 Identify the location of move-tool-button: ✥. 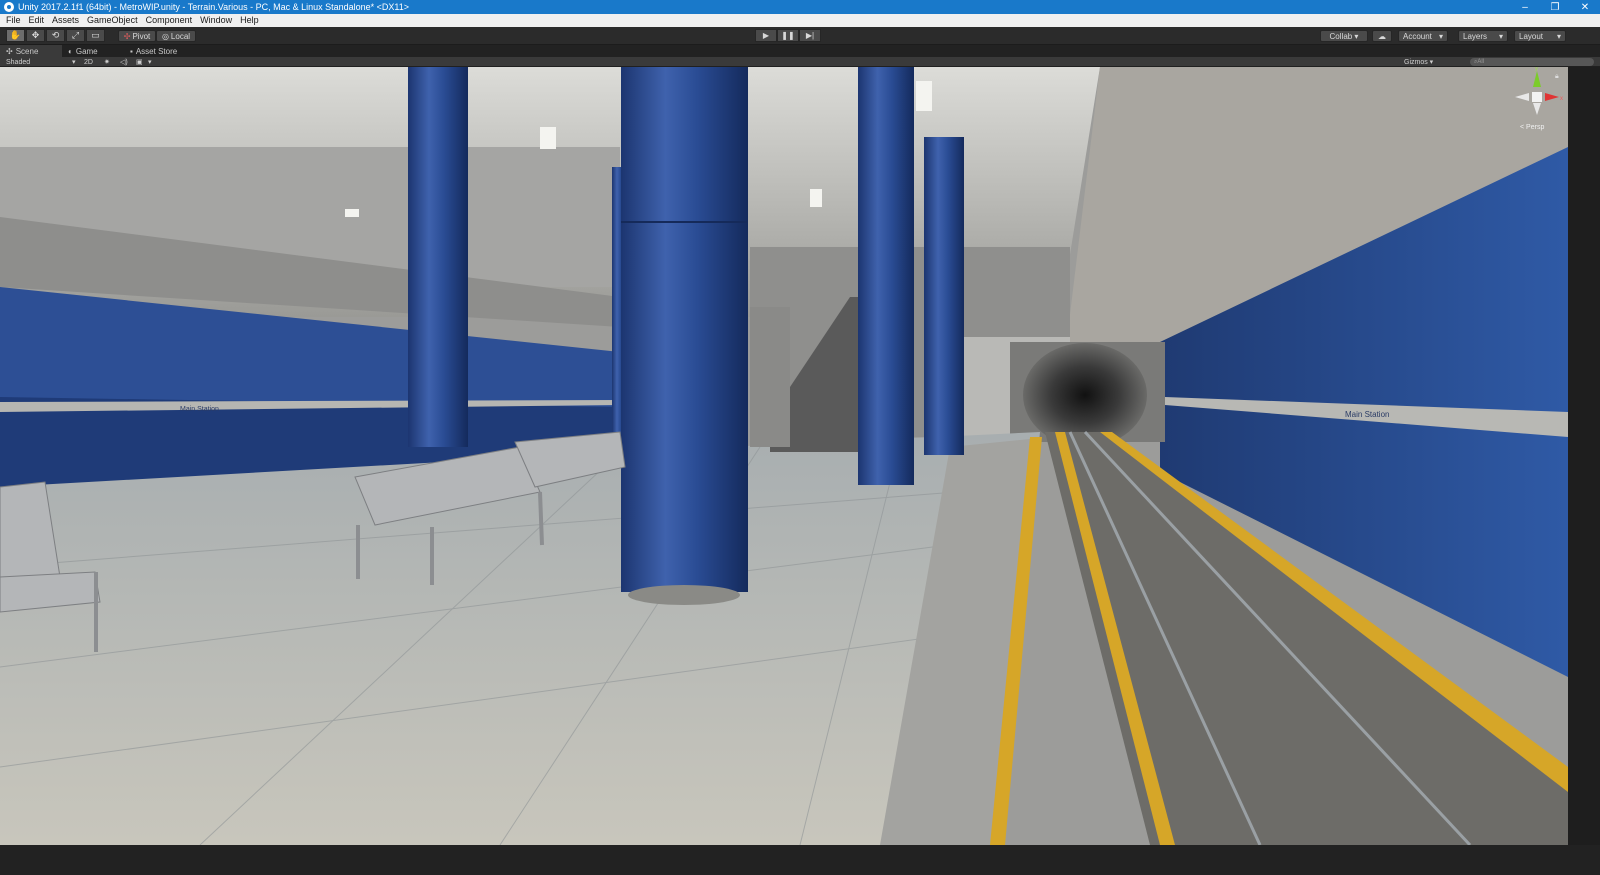
(35, 35).